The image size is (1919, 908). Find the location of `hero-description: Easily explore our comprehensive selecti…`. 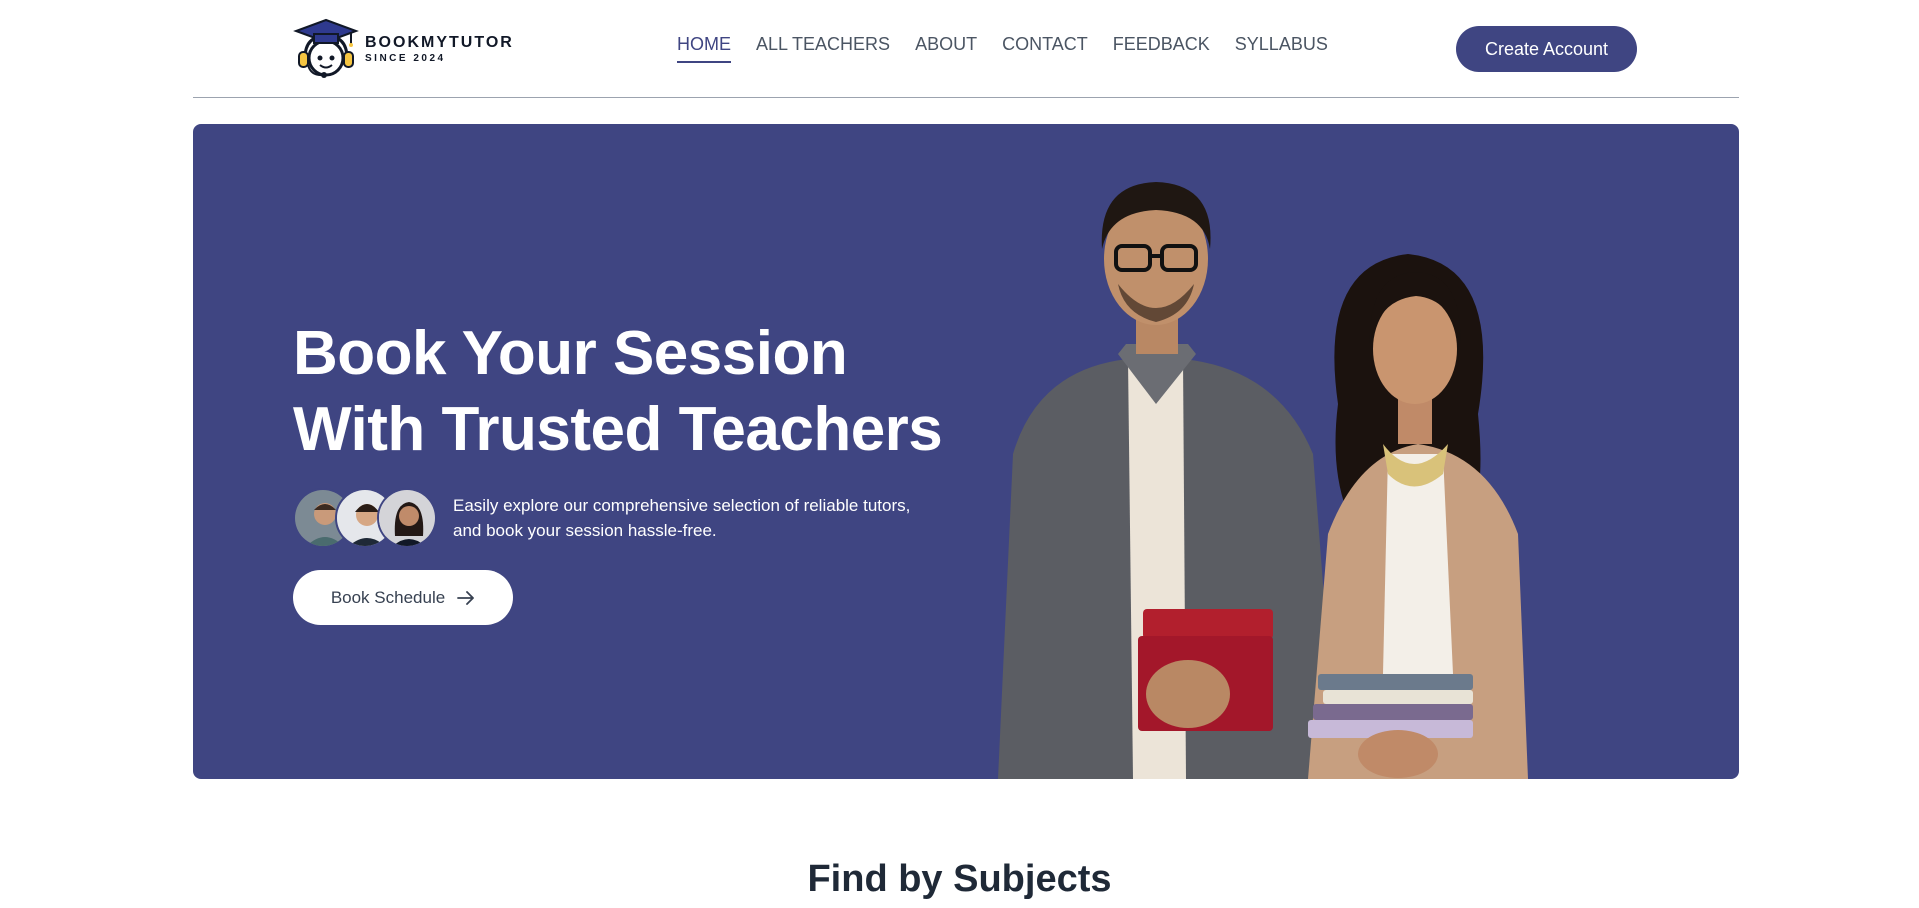

hero-description: Easily explore our comprehensive selecti… is located at coordinates (693, 518).